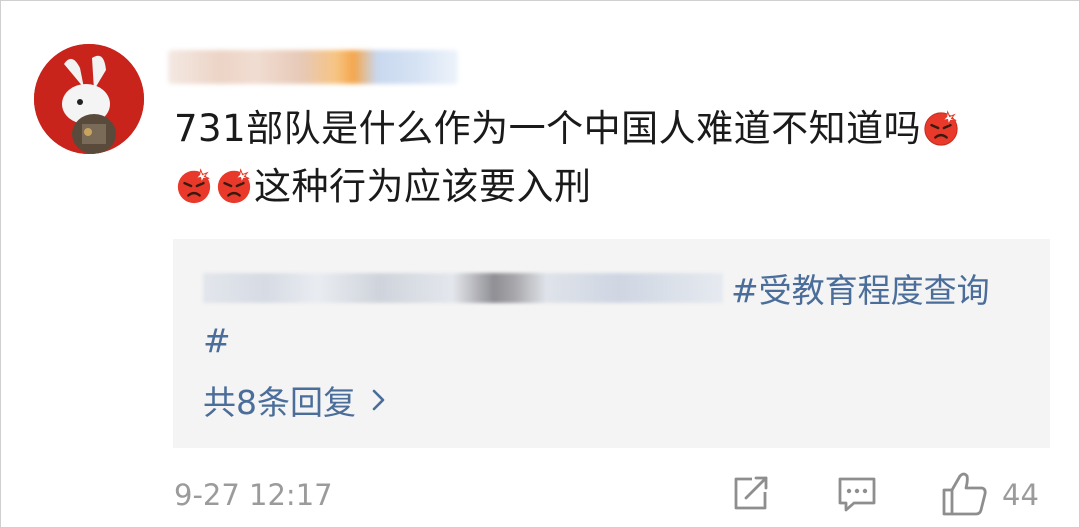 The width and height of the screenshot is (1080, 528). I want to click on like-count: 44, so click(1020, 495).